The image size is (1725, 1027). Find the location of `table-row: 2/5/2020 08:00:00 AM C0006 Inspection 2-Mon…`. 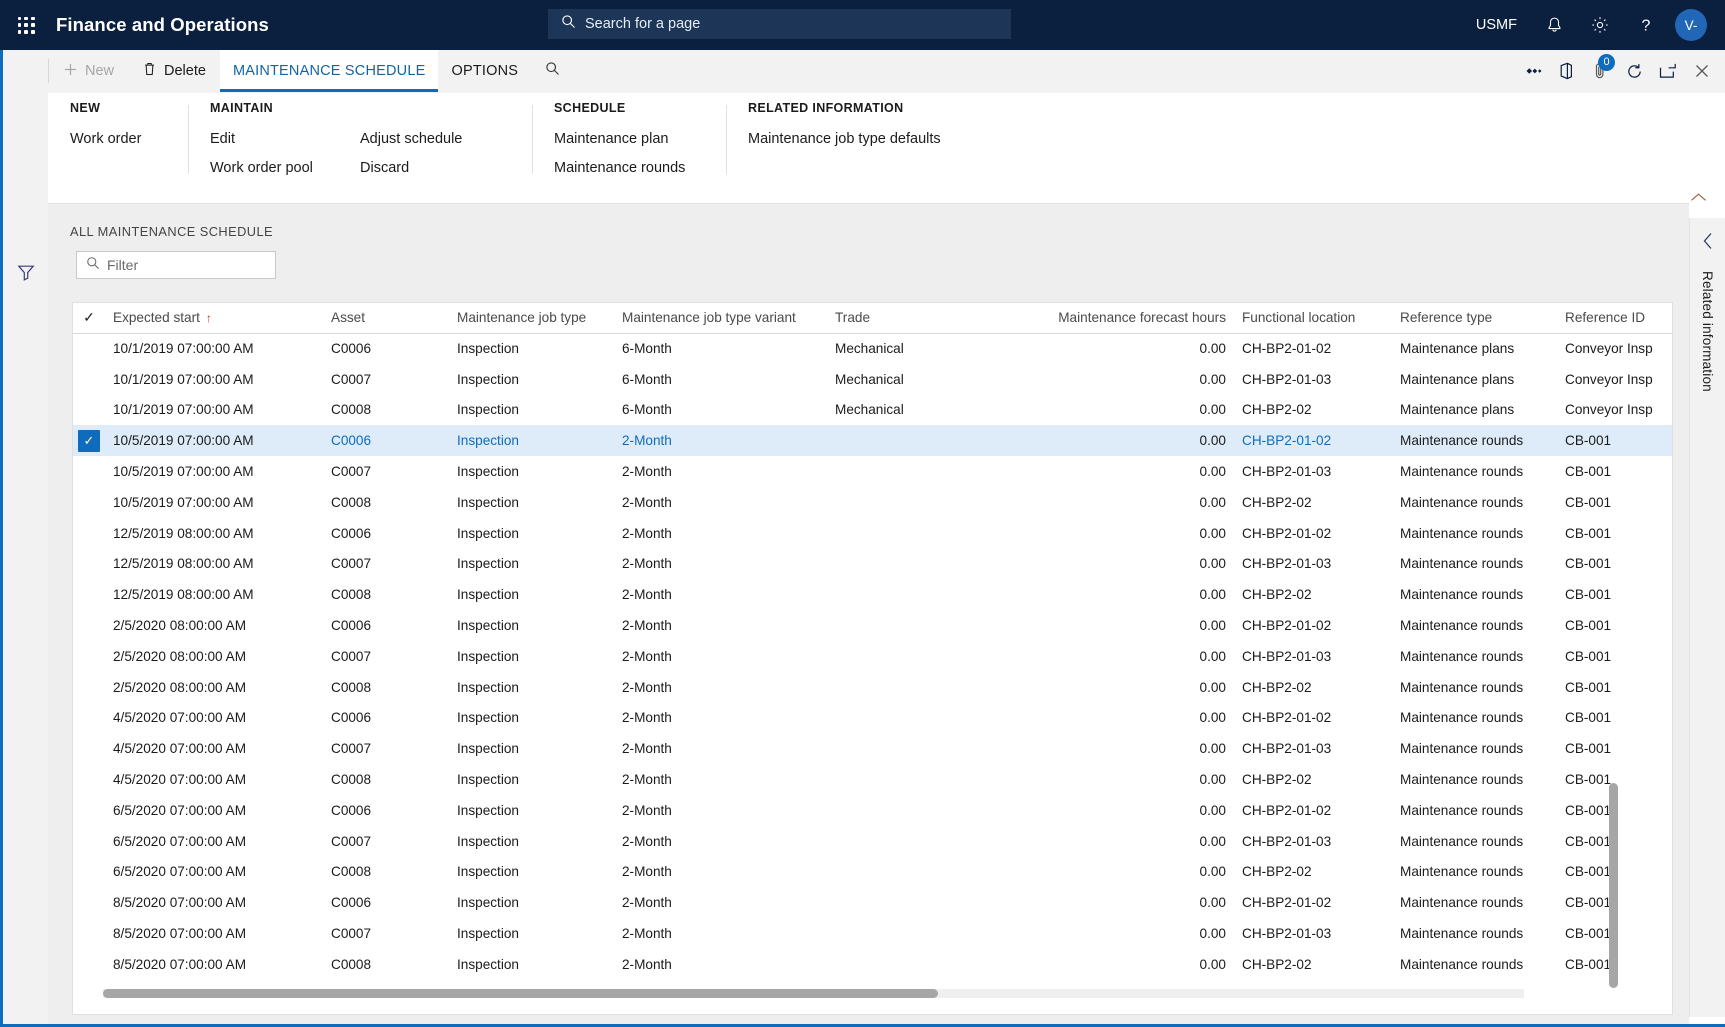

table-row: 2/5/2020 08:00:00 AM C0006 Inspection 2-Mon… is located at coordinates (872, 625).